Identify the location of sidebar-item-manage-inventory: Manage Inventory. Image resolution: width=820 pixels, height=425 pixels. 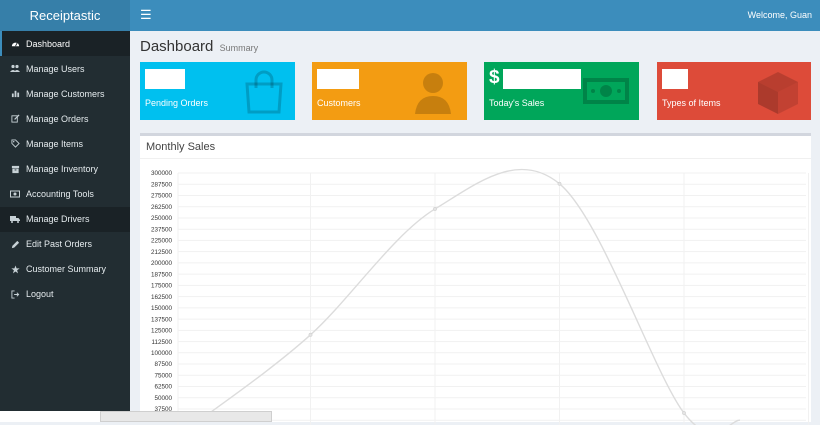
(65, 168).